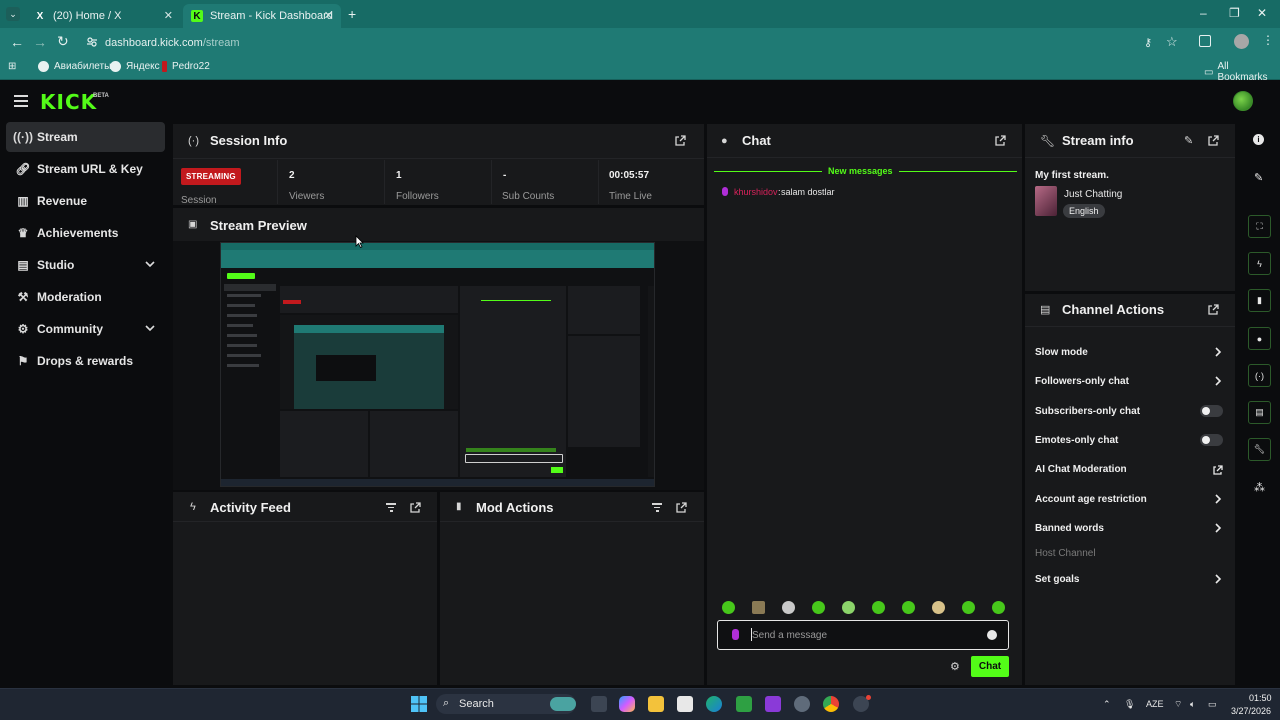 The width and height of the screenshot is (1280, 720). What do you see at coordinates (1258, 139) in the screenshot?
I see `info-icon: i` at bounding box center [1258, 139].